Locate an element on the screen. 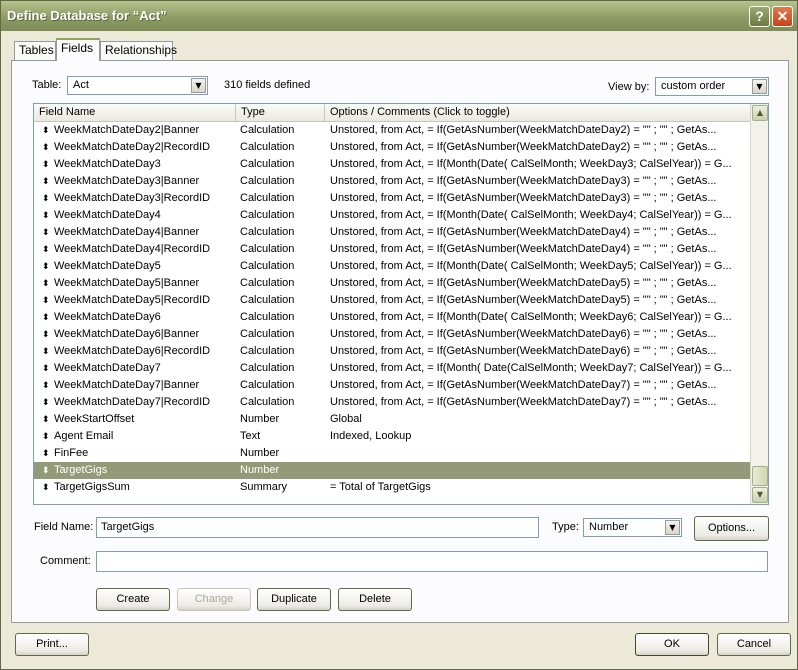 This screenshot has width=798, height=670. type-select-value: Number is located at coordinates (609, 527).